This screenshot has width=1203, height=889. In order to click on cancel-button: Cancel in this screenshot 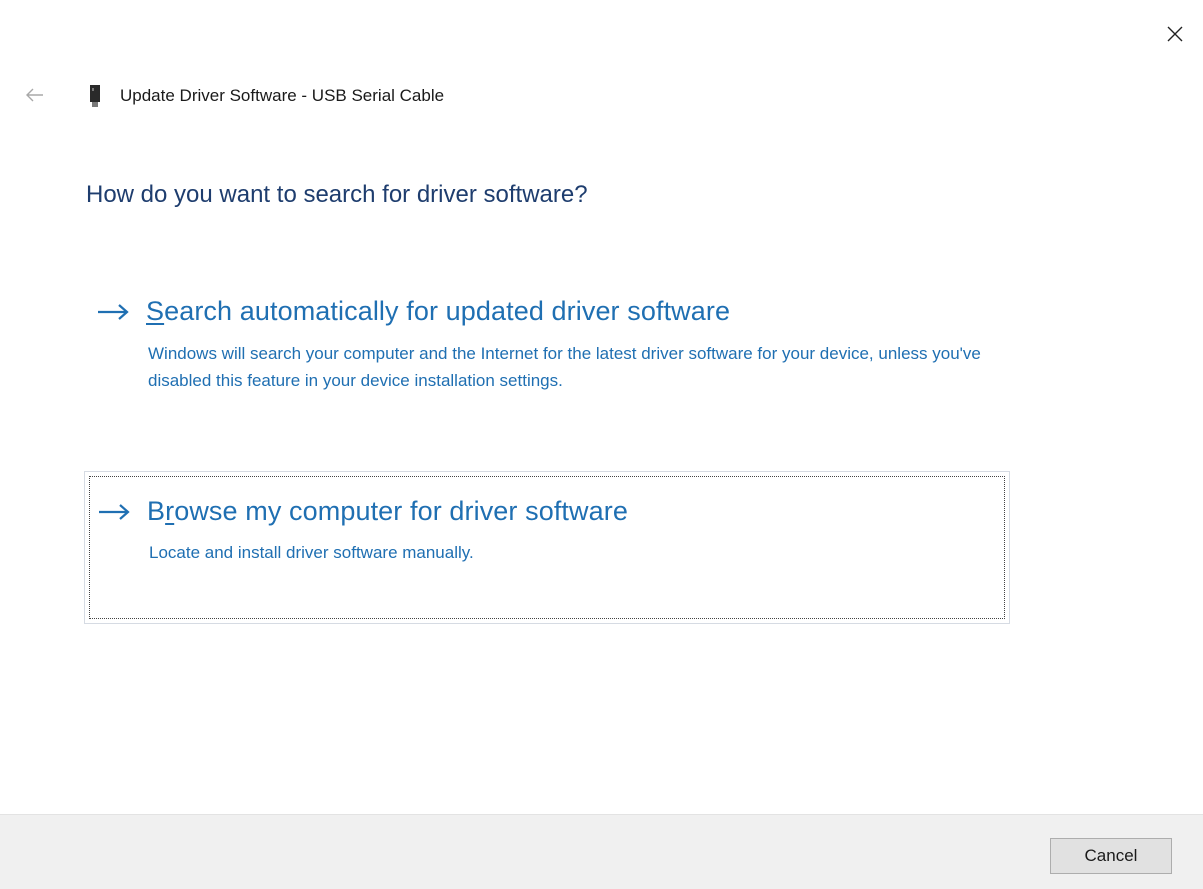, I will do `click(1111, 856)`.